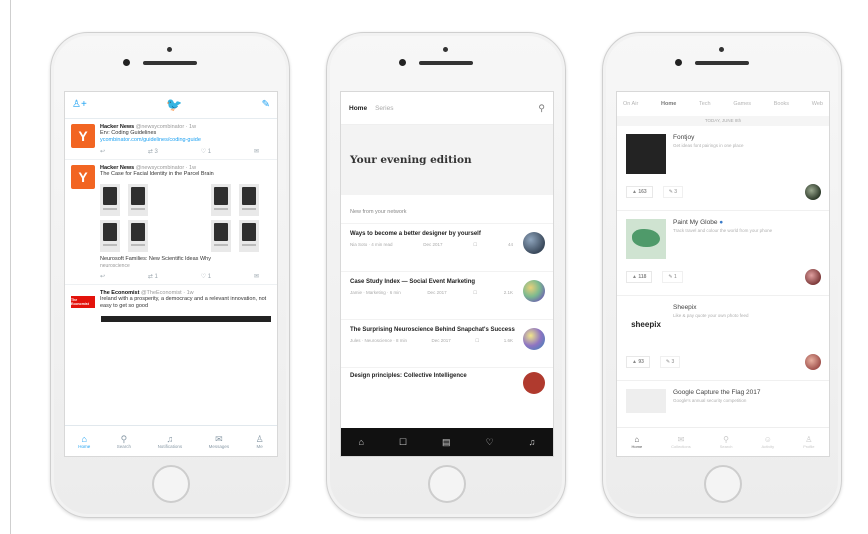 This screenshot has height=534, width=868. I want to click on product-name: Paint My Globe ●, so click(722, 222).